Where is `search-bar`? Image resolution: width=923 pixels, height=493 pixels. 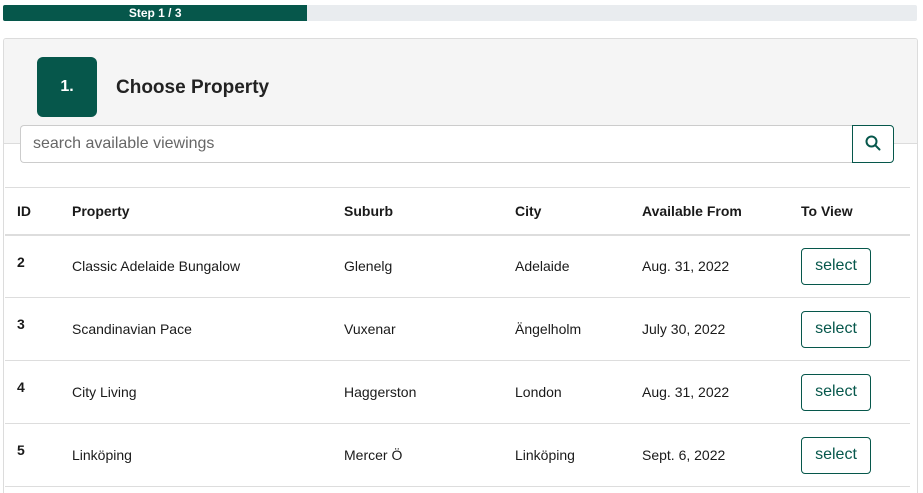 search-bar is located at coordinates (457, 144).